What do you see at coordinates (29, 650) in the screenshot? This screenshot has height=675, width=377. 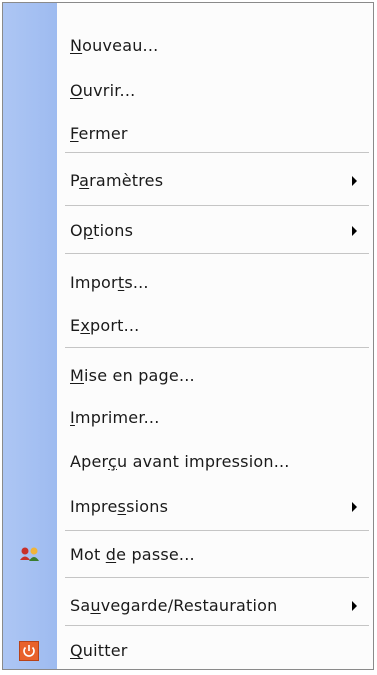 I see `power-icon` at bounding box center [29, 650].